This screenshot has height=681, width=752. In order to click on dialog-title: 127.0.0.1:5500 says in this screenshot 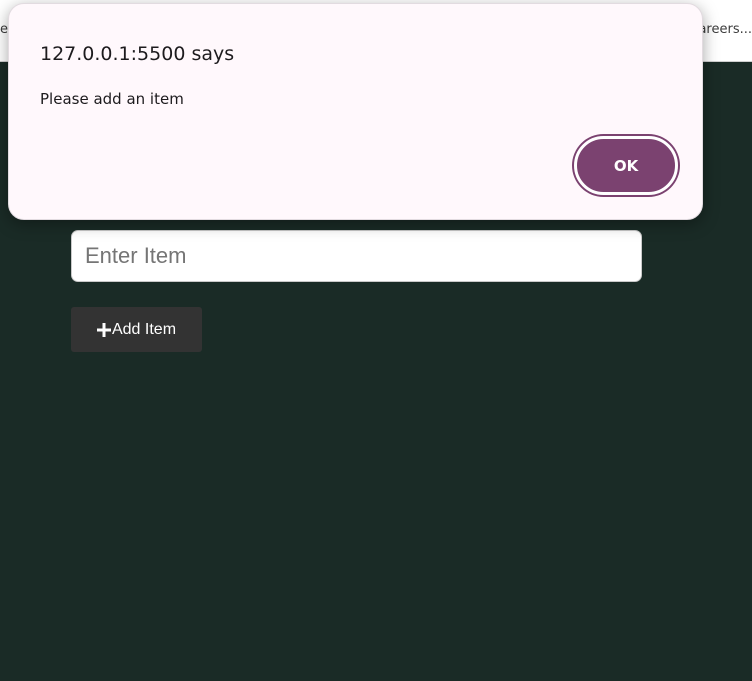, I will do `click(137, 54)`.